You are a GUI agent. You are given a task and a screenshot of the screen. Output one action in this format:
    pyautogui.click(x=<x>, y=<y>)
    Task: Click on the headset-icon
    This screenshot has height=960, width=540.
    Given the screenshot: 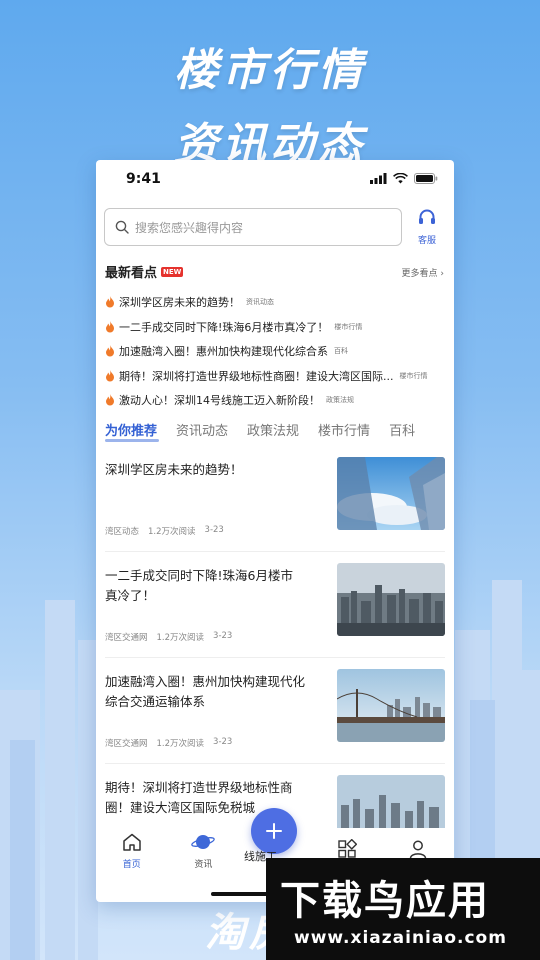 What is the action you would take?
    pyautogui.click(x=427, y=216)
    